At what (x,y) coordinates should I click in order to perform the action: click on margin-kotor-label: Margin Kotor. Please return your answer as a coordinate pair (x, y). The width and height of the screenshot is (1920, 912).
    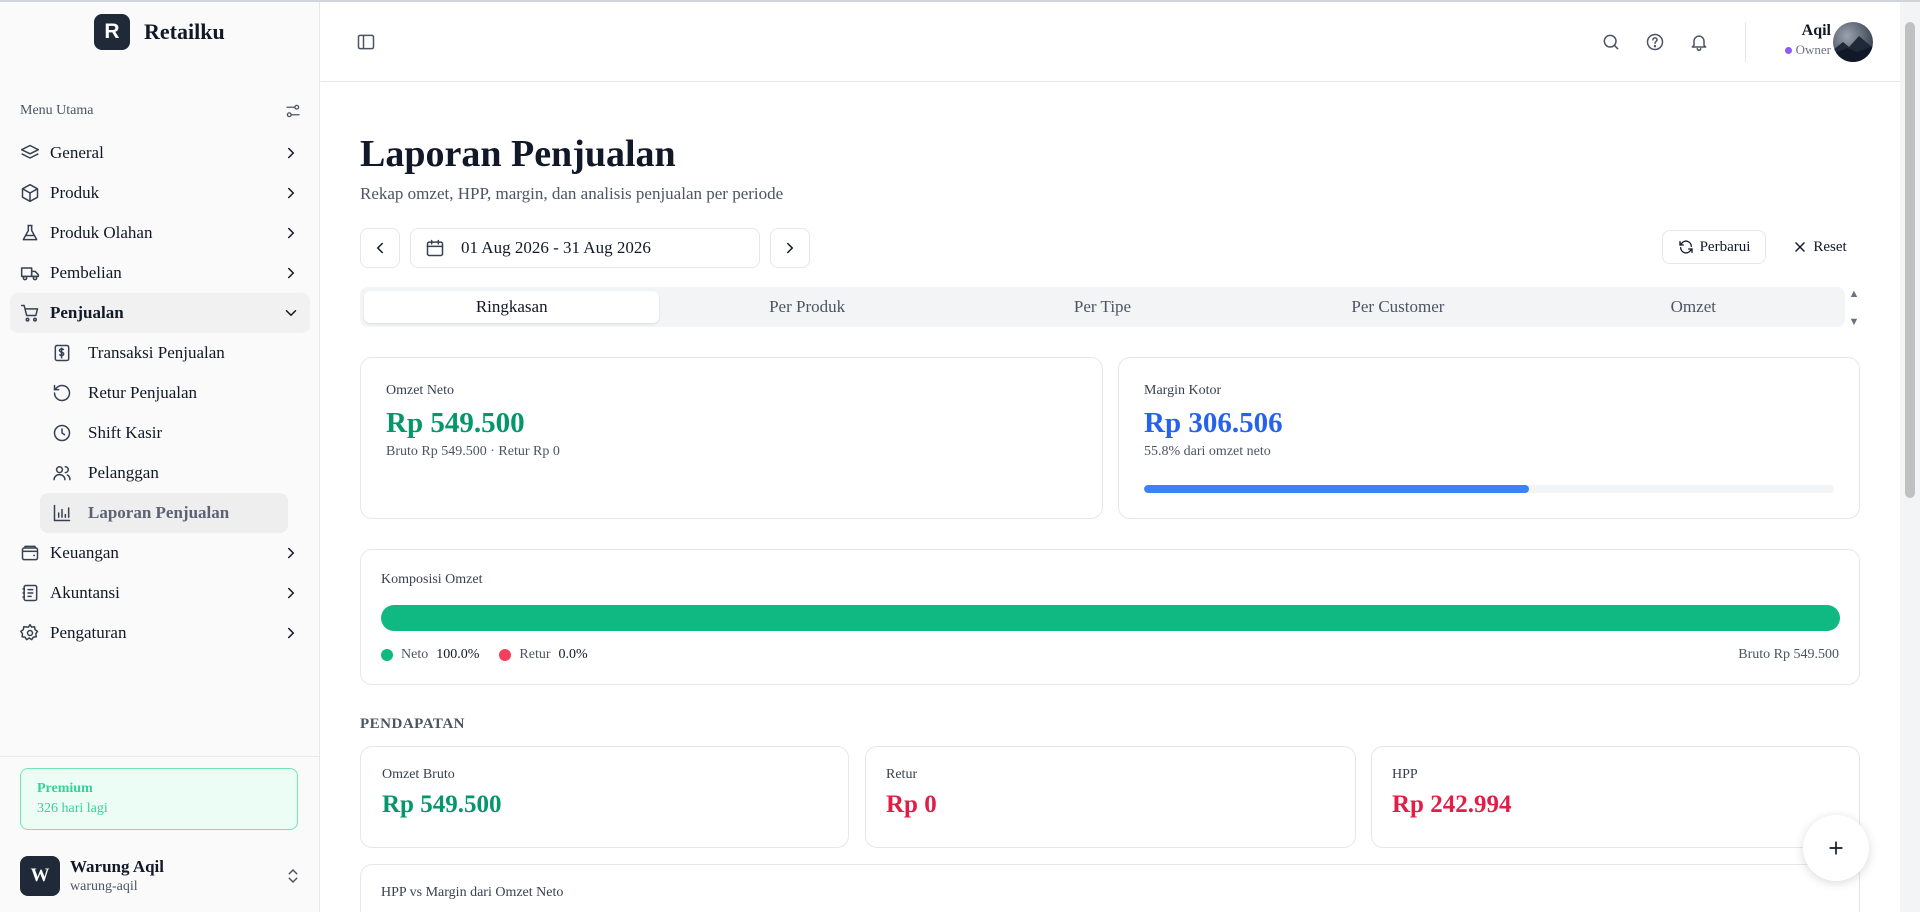
    Looking at the image, I should click on (1183, 390).